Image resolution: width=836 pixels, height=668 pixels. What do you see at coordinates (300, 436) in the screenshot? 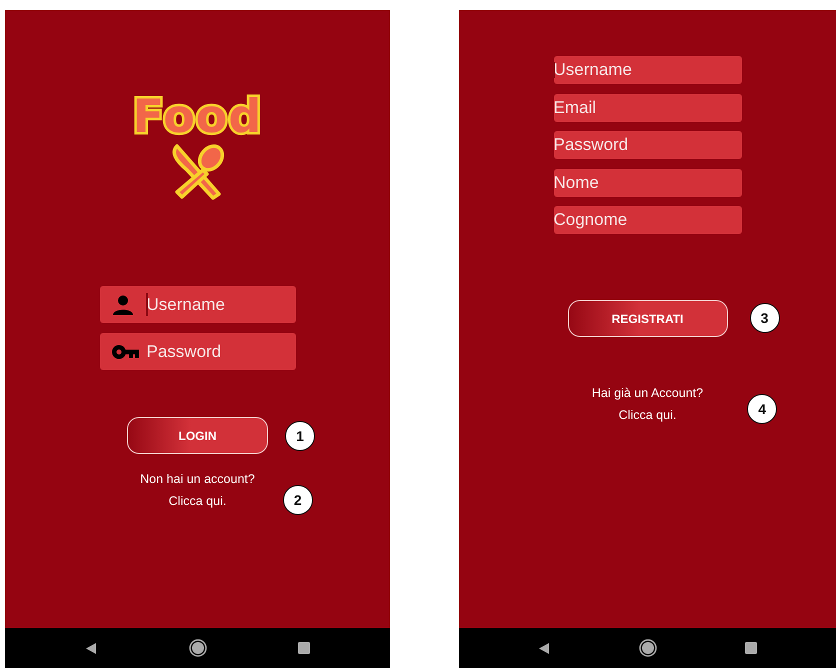
I see `step-number: 1` at bounding box center [300, 436].